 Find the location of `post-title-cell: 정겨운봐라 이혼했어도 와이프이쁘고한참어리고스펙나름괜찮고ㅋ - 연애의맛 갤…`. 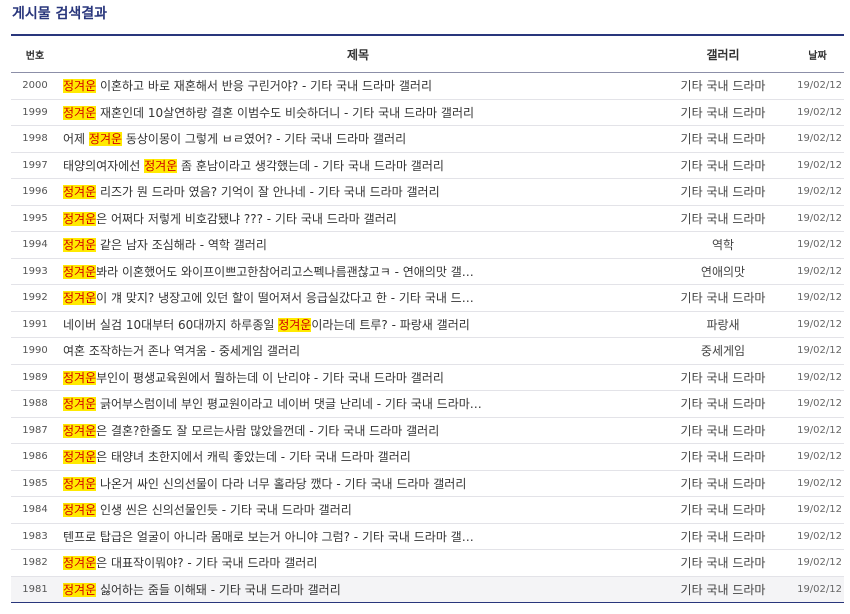

post-title-cell: 정겨운봐라 이혼했어도 와이프이쁘고한참어리고스펙나름괜찮고ㅋ - 연애의맛 갤… is located at coordinates (356, 271).